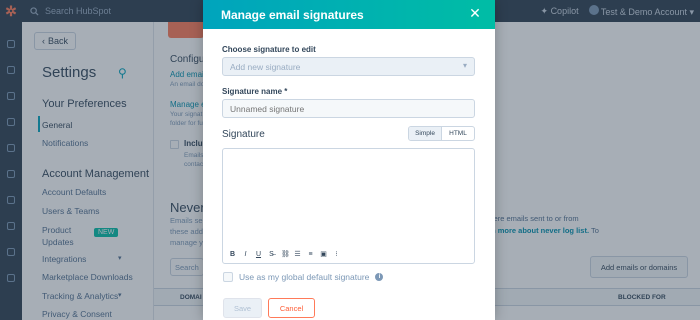 Image resolution: width=700 pixels, height=320 pixels. What do you see at coordinates (242, 308) in the screenshot?
I see `save-button: Save` at bounding box center [242, 308].